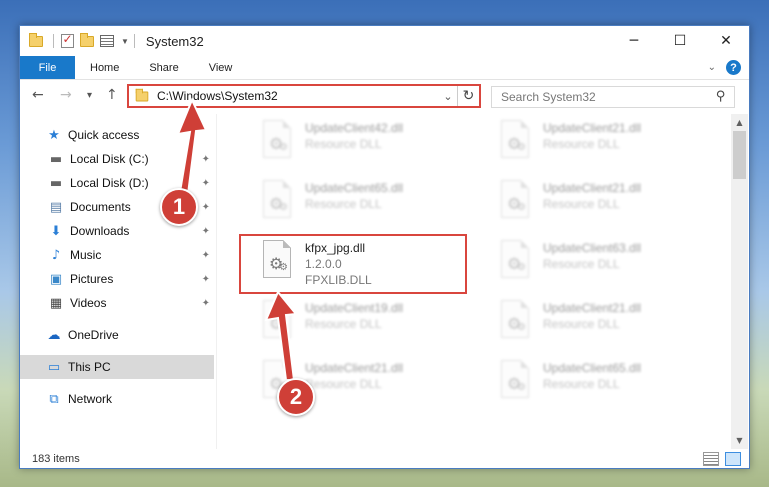  What do you see at coordinates (179, 207) in the screenshot?
I see `step-badge-1: 1` at bounding box center [179, 207].